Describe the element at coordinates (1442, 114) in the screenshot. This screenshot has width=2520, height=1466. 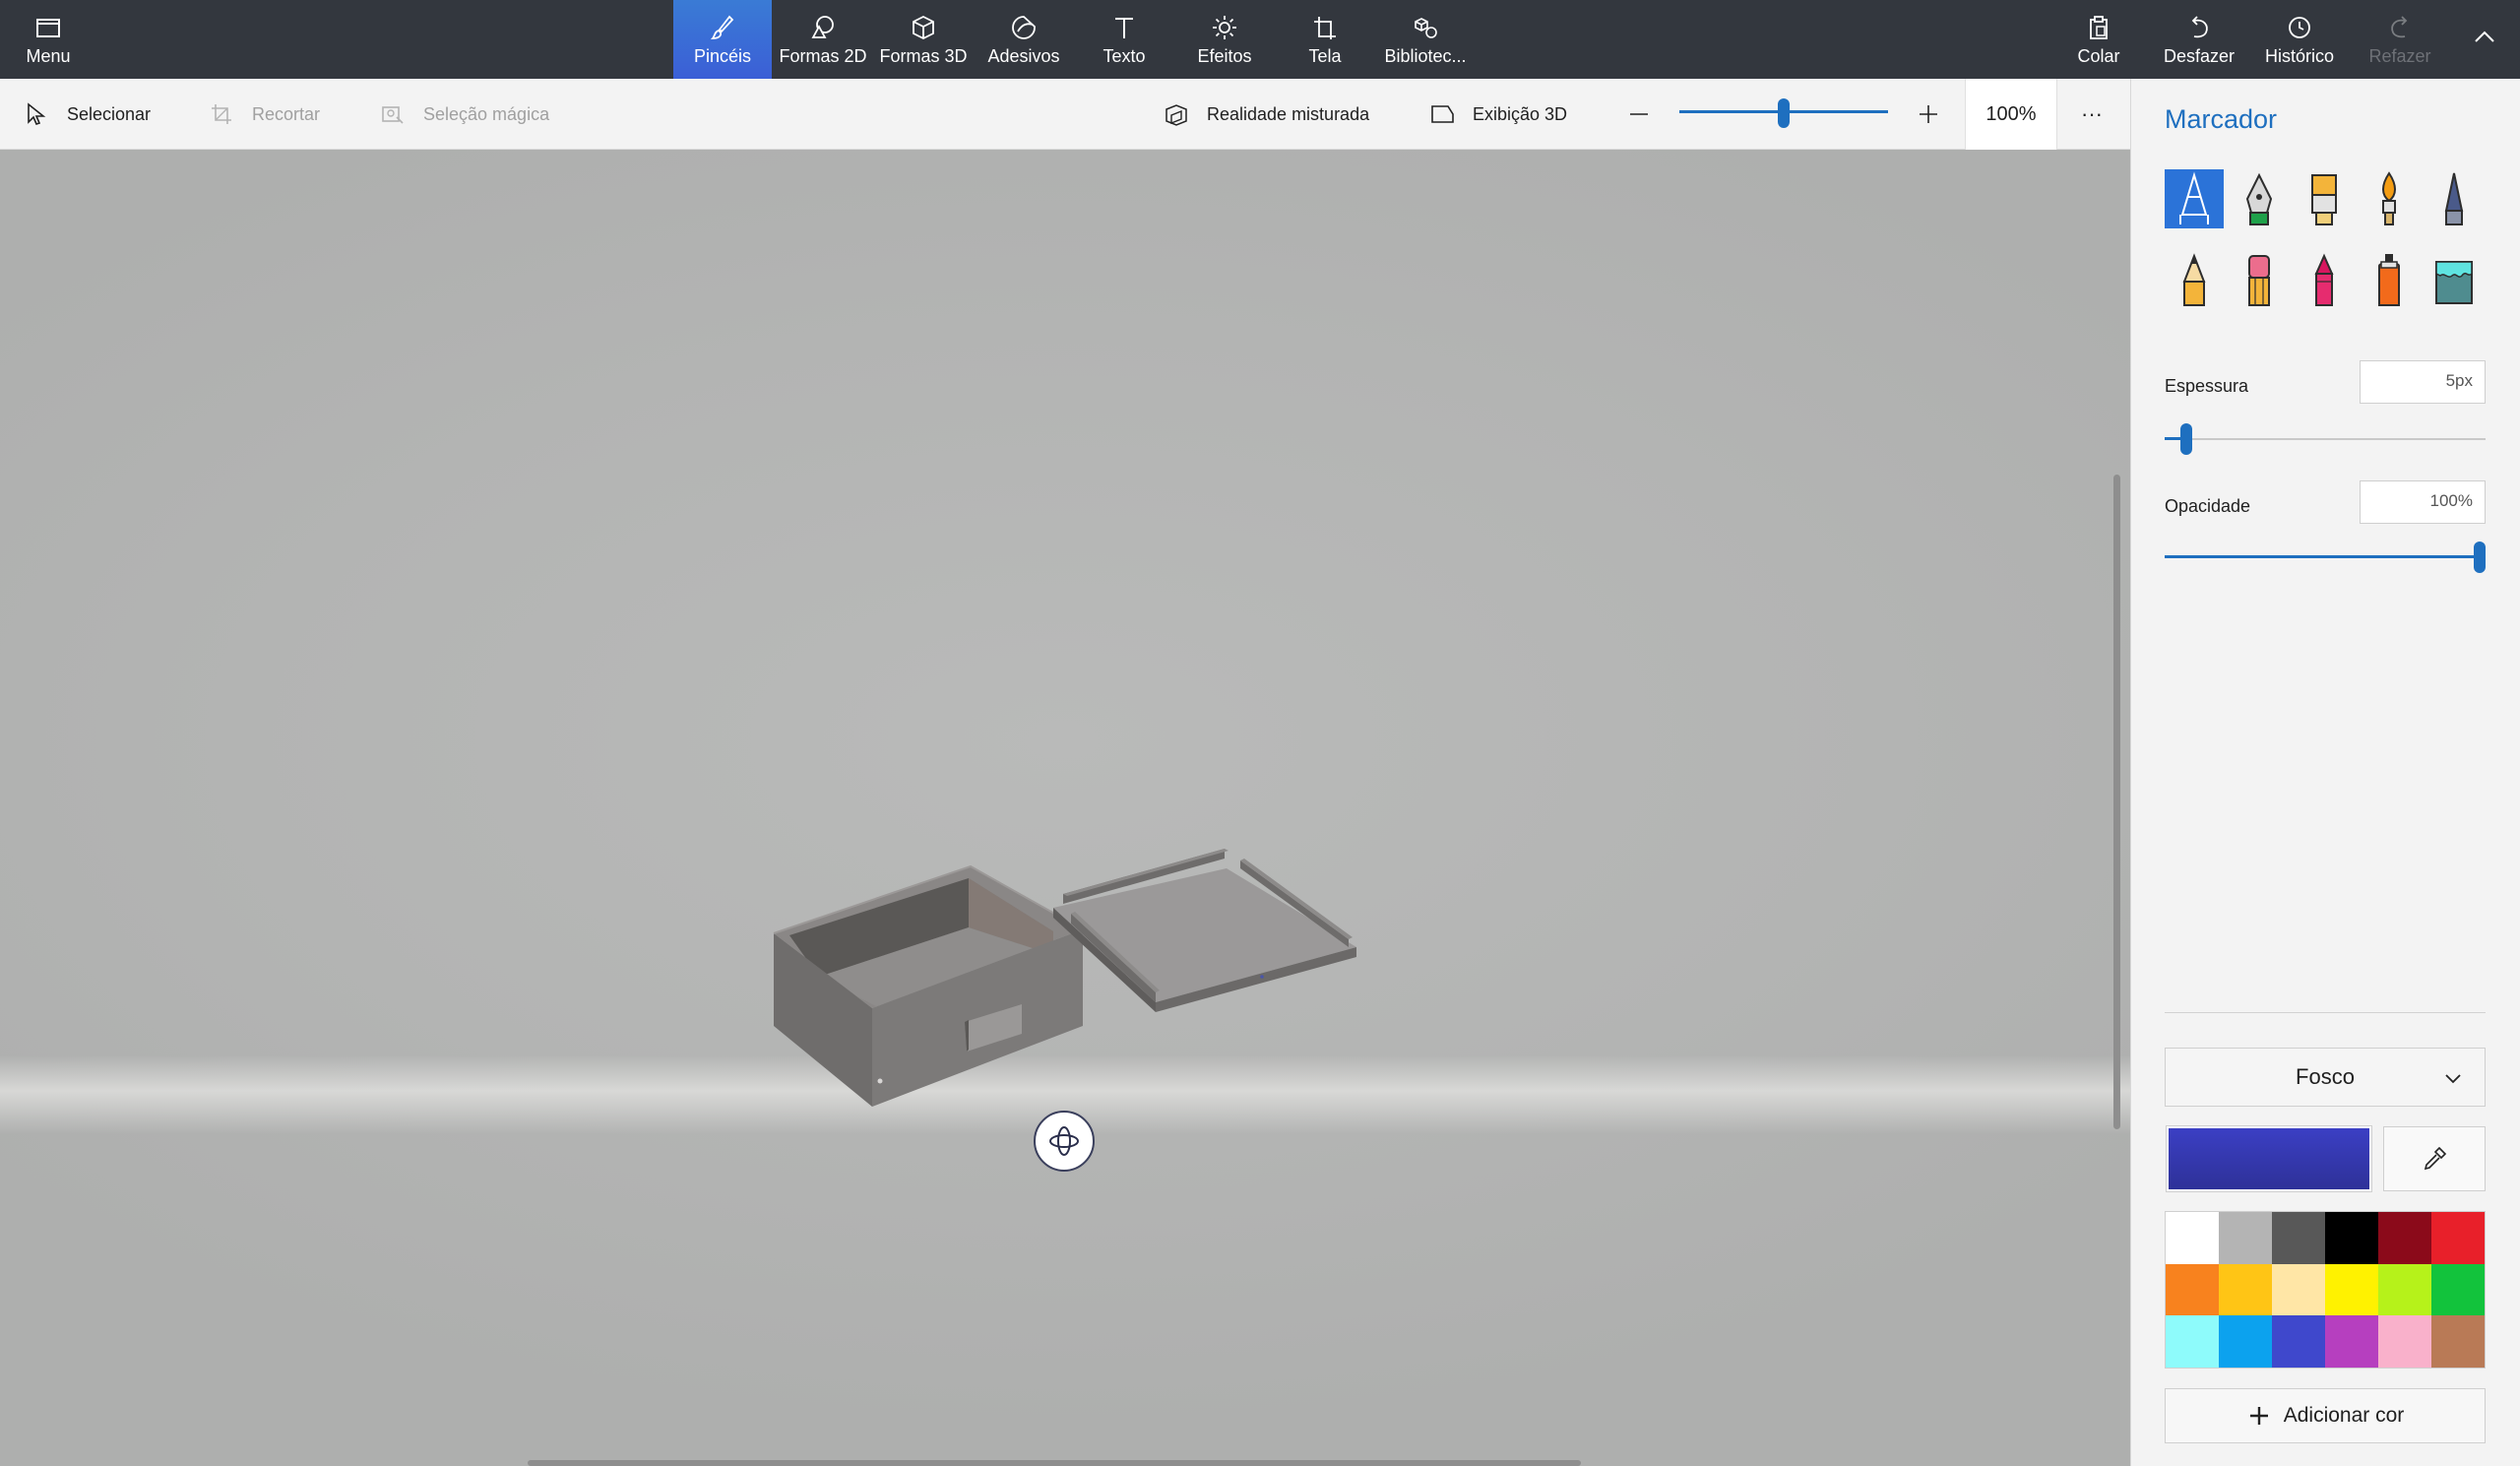
I see `view-3d-icon` at that location.